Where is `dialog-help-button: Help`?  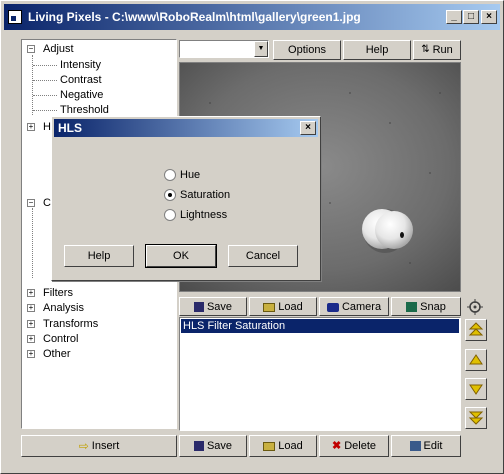
dialog-help-button: Help is located at coordinates (99, 256).